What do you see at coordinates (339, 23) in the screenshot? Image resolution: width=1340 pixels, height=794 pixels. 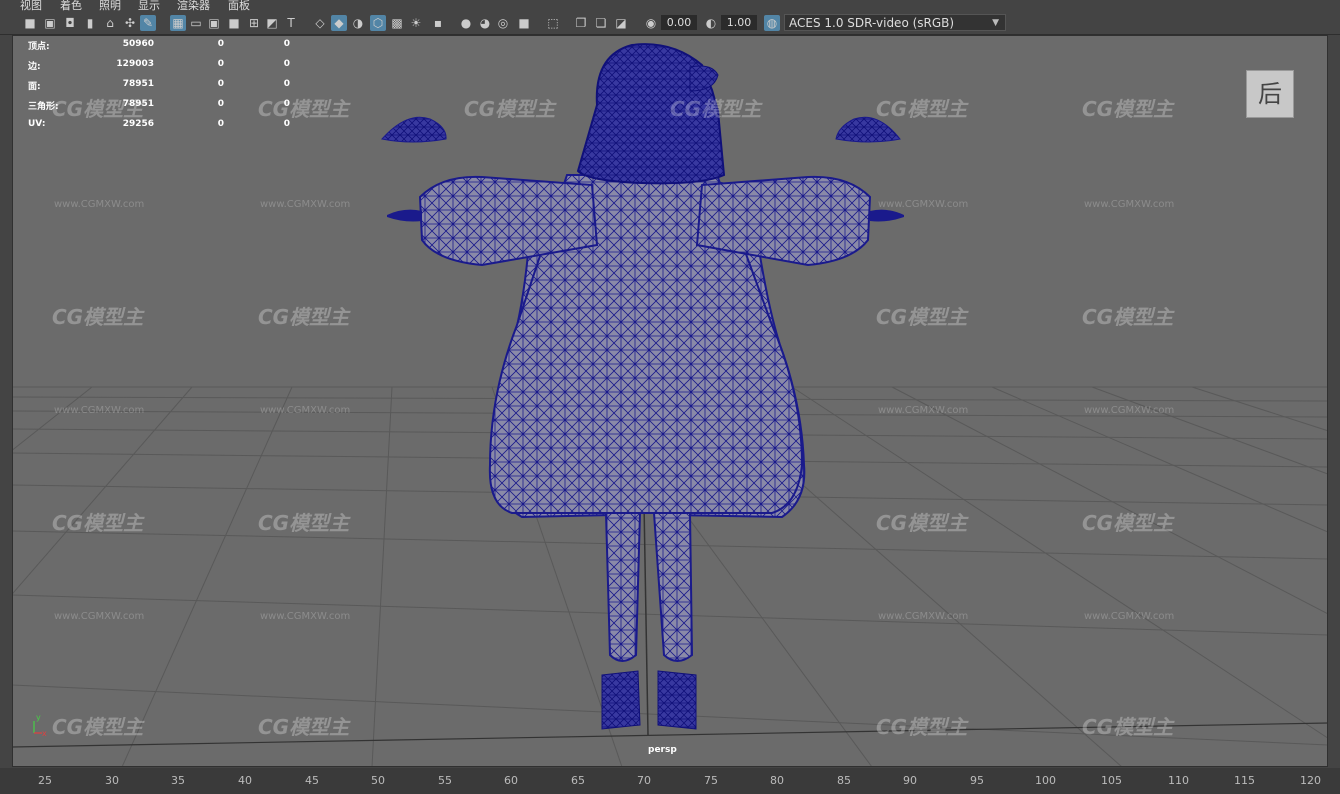 I see `smooth-shade-icon: ◆` at bounding box center [339, 23].